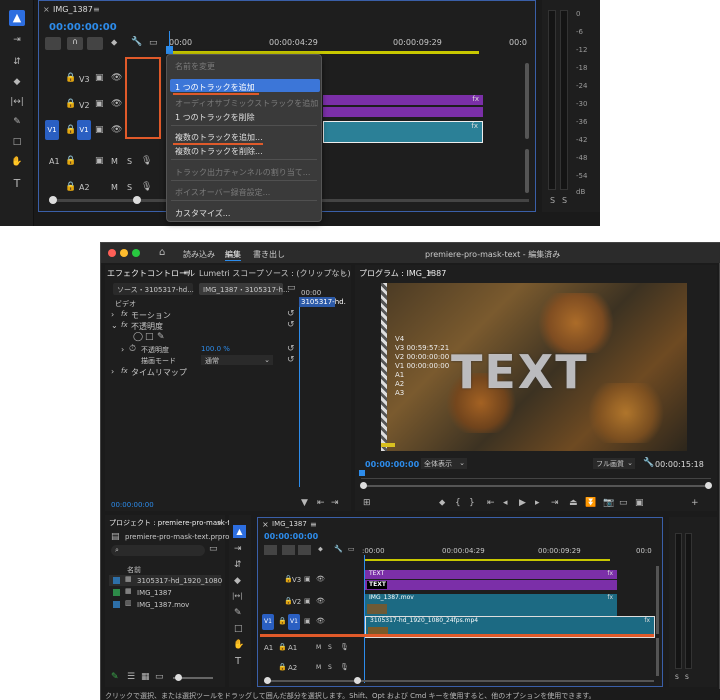 This screenshot has width=720, height=700. Describe the element at coordinates (238, 565) in the screenshot. I see `ripple-edit-icon: ⇵` at that location.